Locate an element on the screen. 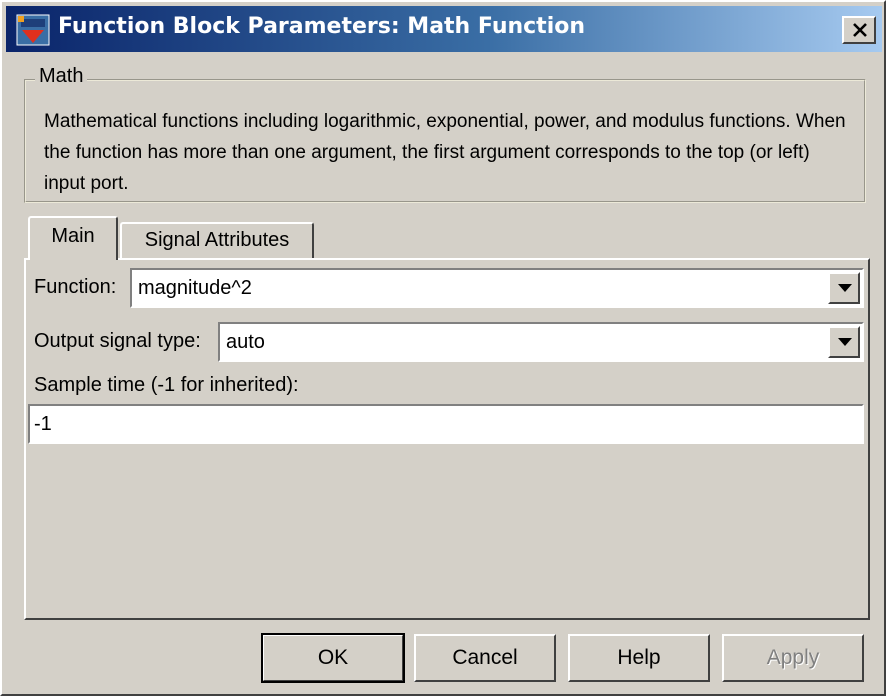  output-signal-type-value: auto is located at coordinates (245, 342).